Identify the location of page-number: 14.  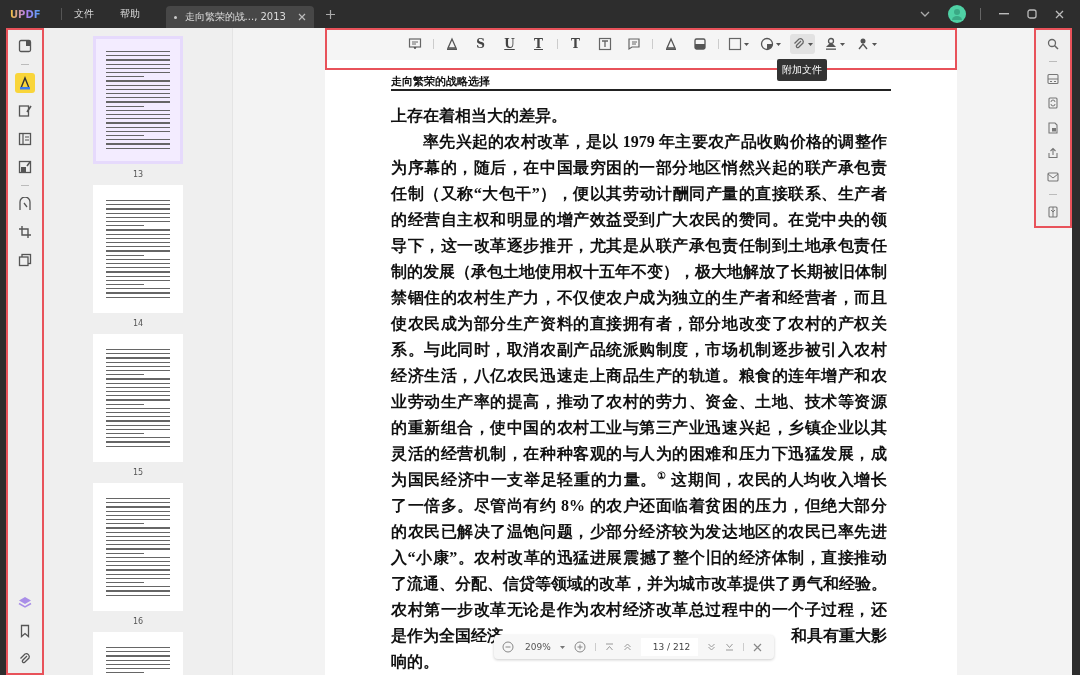
(138, 323).